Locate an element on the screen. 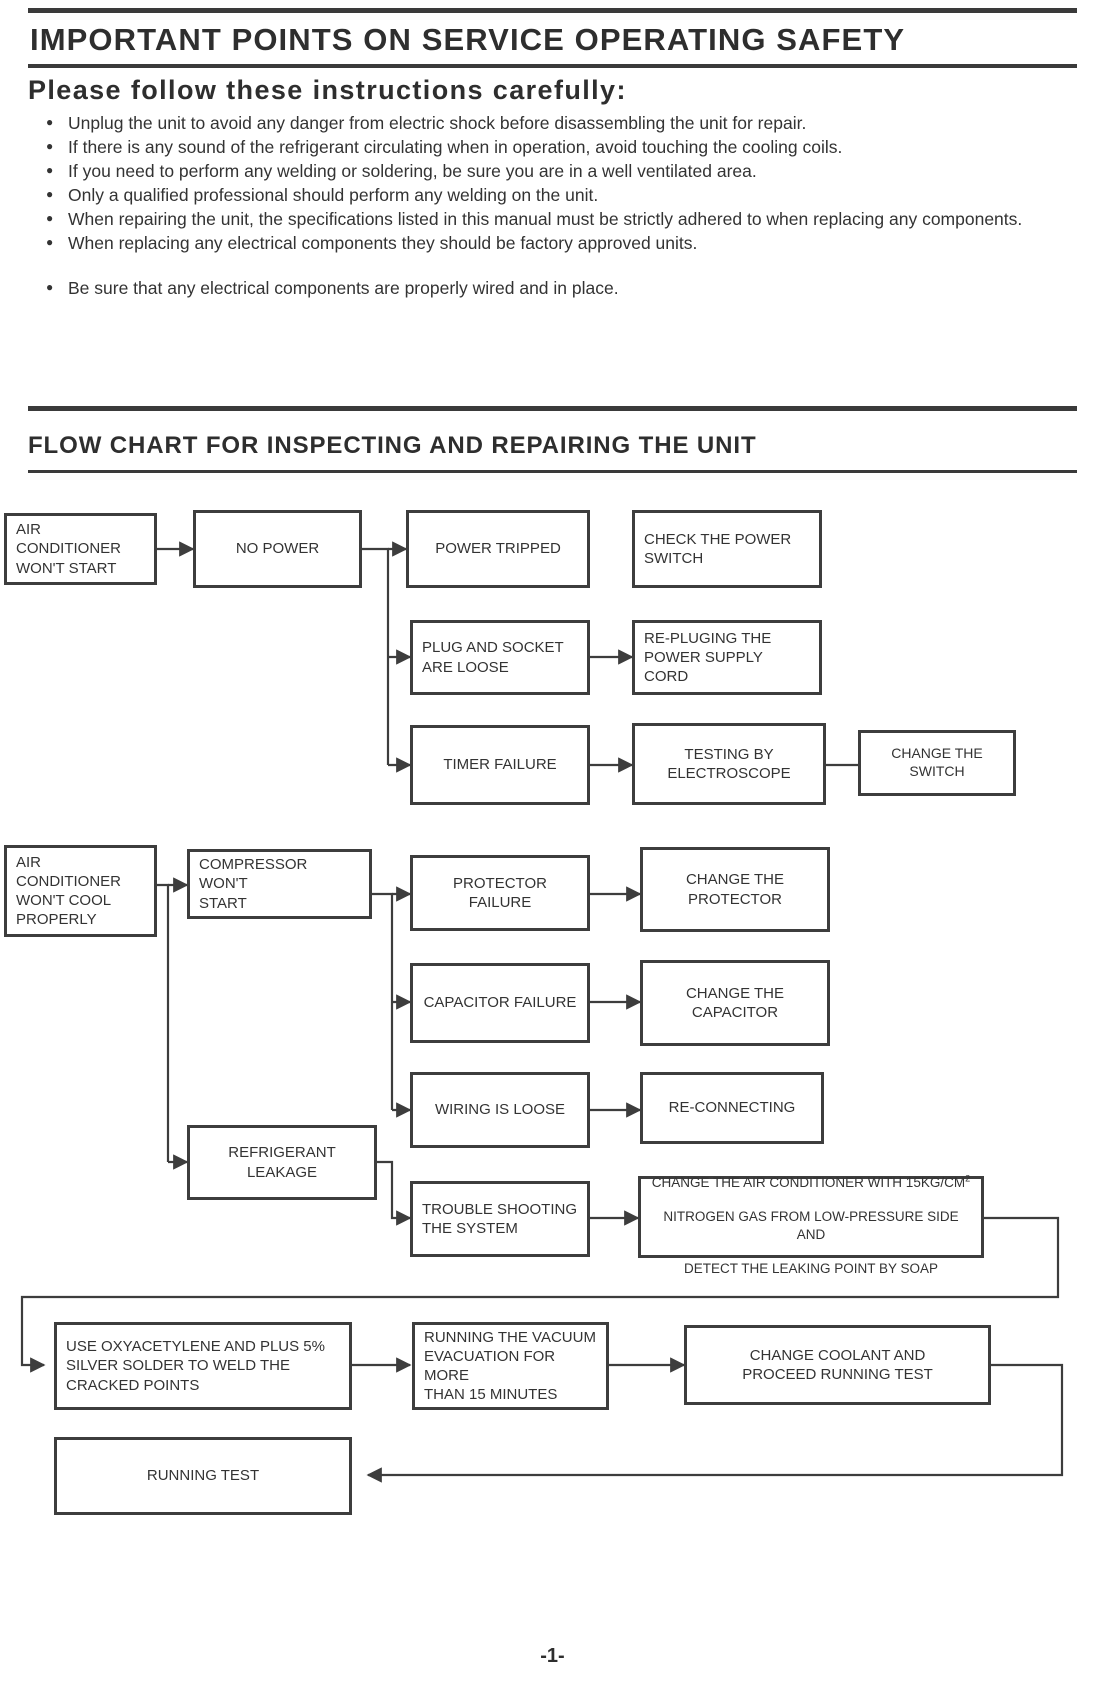  nitrogen-line-3: DETECT THE LEAKING POINT BY SOAP is located at coordinates (811, 1269).